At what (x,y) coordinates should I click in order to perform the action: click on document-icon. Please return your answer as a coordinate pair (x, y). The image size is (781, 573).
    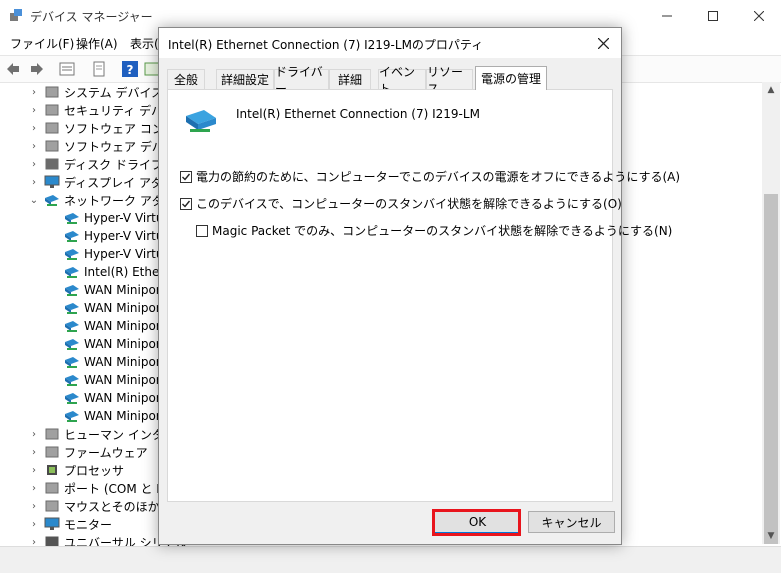
    Looking at the image, I should click on (99, 69).